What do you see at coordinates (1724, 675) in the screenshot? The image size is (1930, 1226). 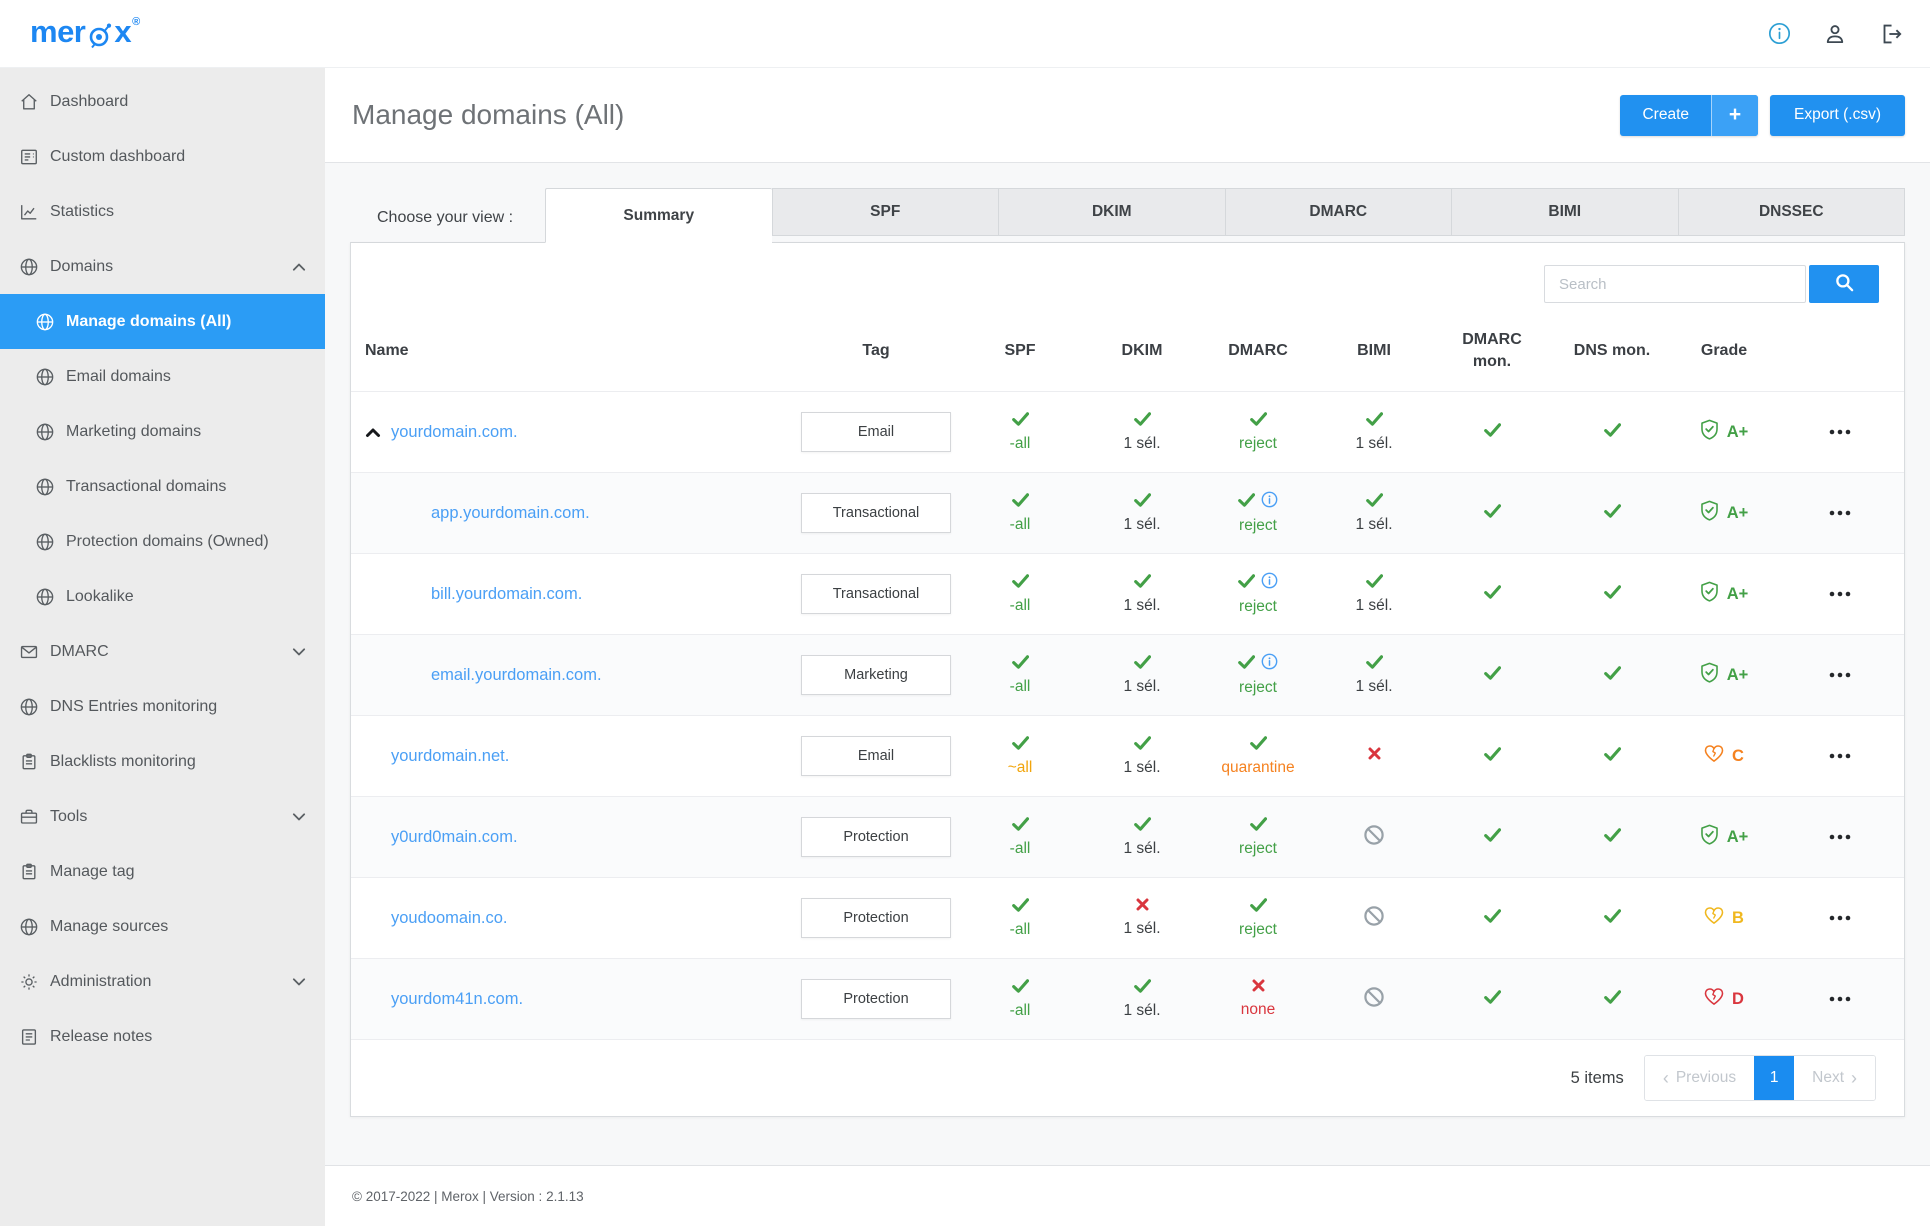 I see `grade-cell: A+` at bounding box center [1724, 675].